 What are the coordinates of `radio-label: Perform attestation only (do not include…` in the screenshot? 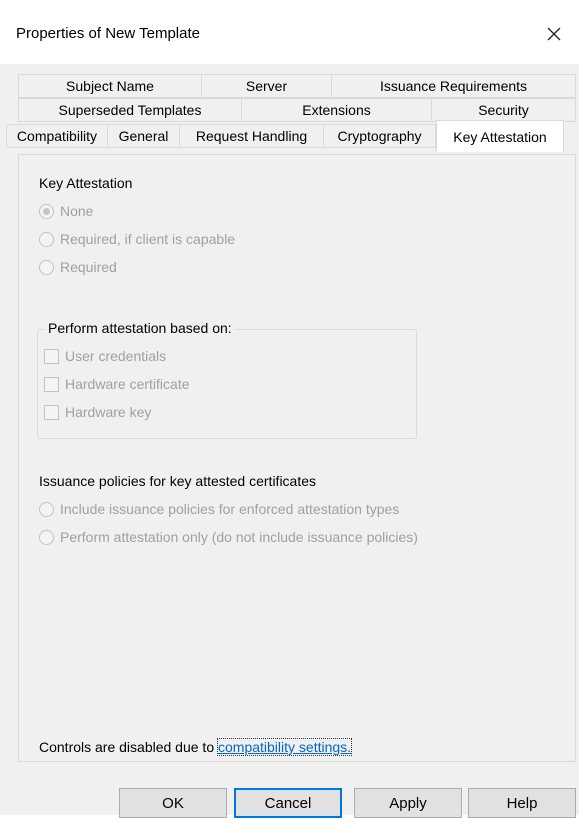 It's located at (239, 537).